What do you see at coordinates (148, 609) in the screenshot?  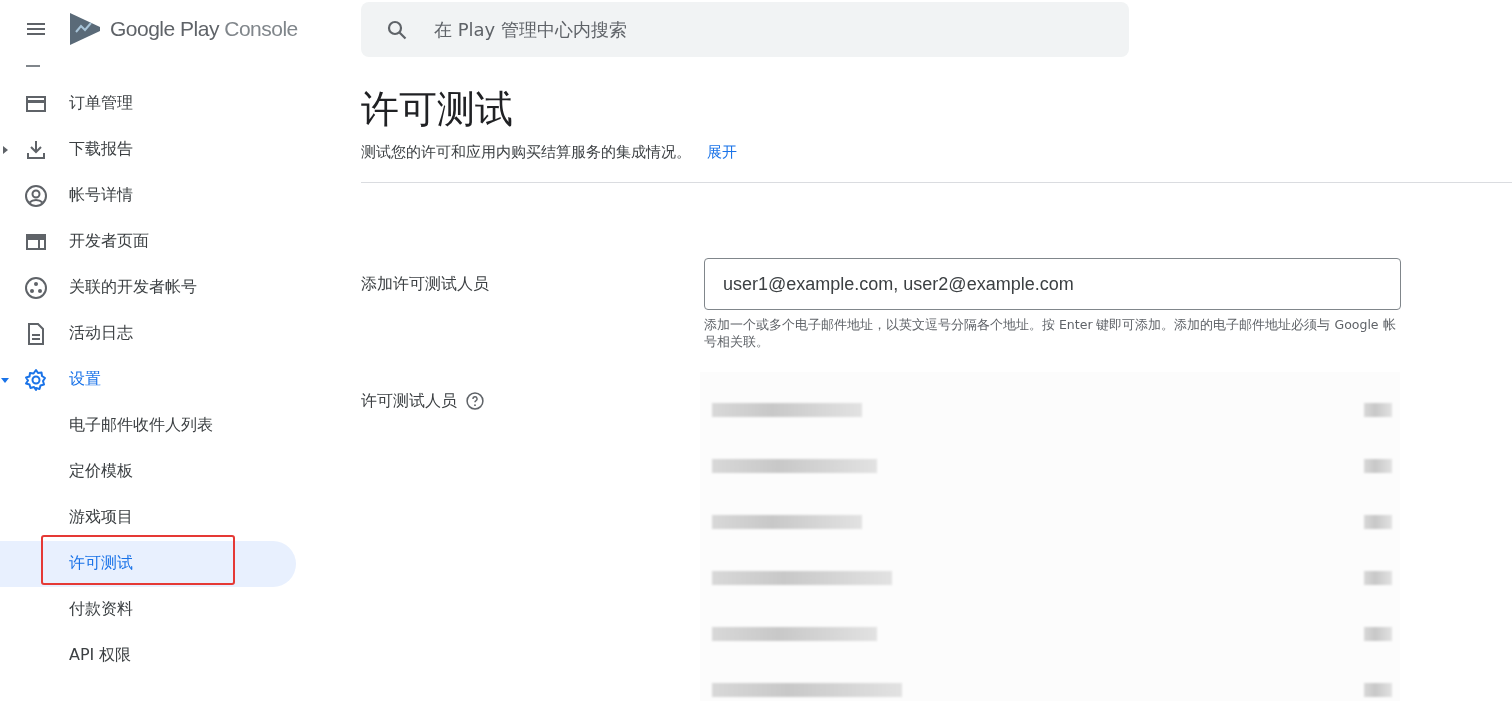 I see `nav-item: 付款资料` at bounding box center [148, 609].